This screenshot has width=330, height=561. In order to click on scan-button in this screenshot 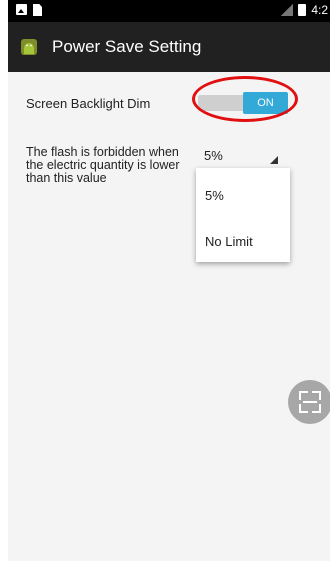, I will do `click(309, 402)`.